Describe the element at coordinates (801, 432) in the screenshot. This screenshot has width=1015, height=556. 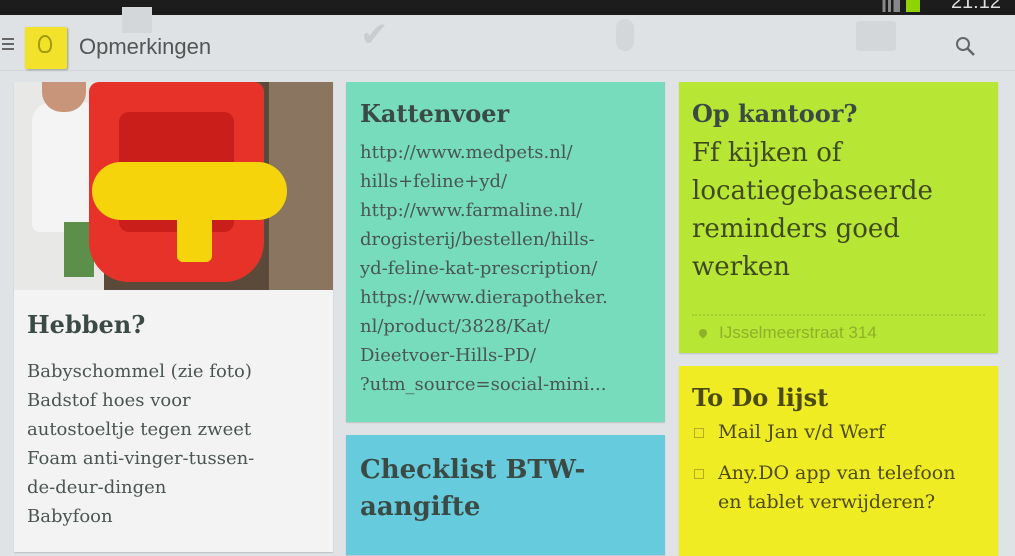
I see `checklist-item-text: Mail Jan v/d Werf` at that location.